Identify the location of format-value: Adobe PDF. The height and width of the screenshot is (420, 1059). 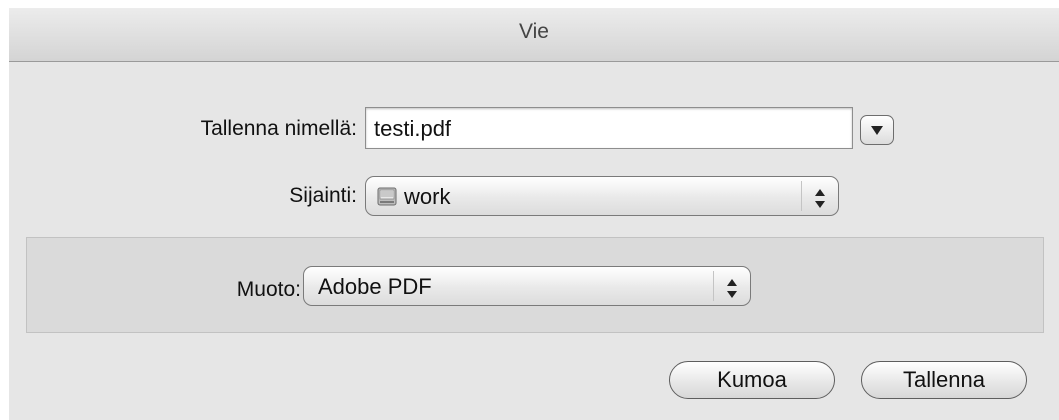
(375, 286).